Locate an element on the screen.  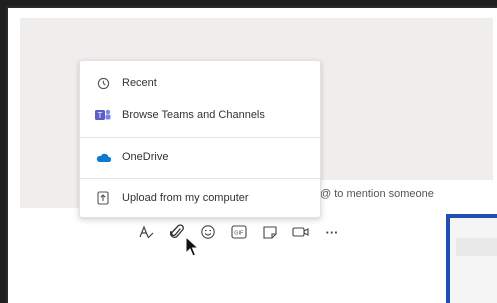
upload-icon is located at coordinates (103, 198).